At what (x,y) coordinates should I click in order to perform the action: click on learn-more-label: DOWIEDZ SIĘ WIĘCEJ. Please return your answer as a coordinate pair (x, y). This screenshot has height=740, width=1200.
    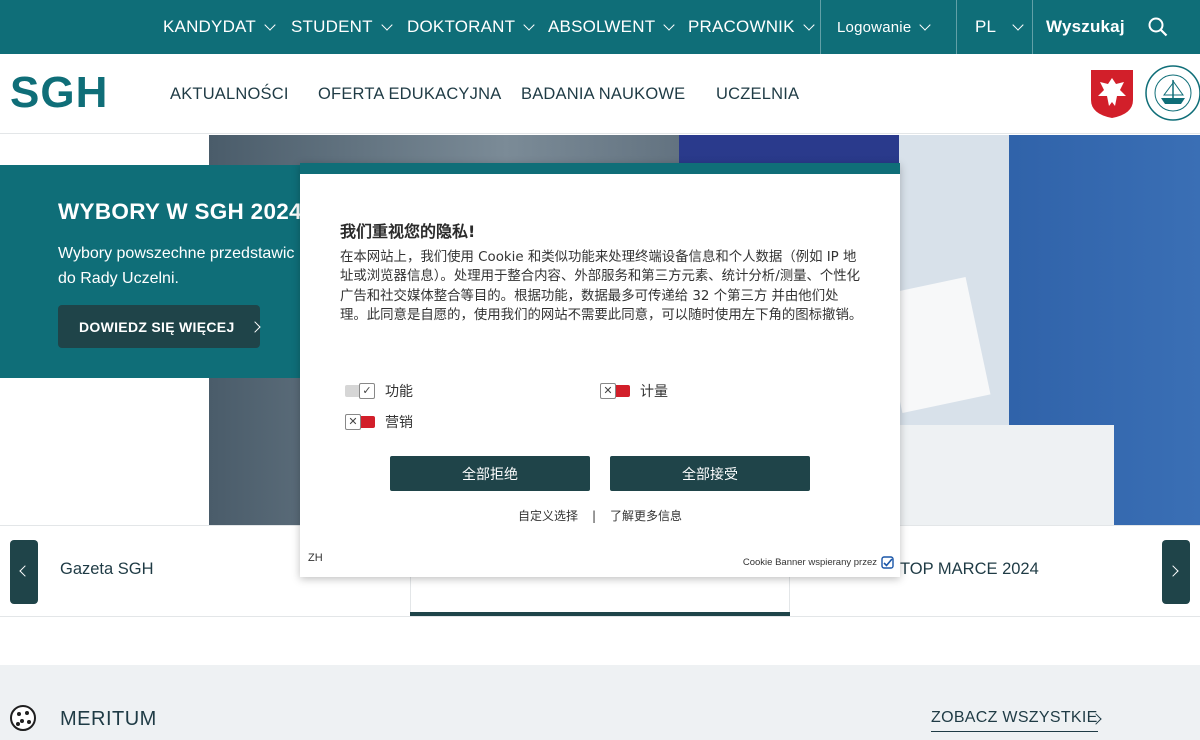
    Looking at the image, I should click on (157, 326).